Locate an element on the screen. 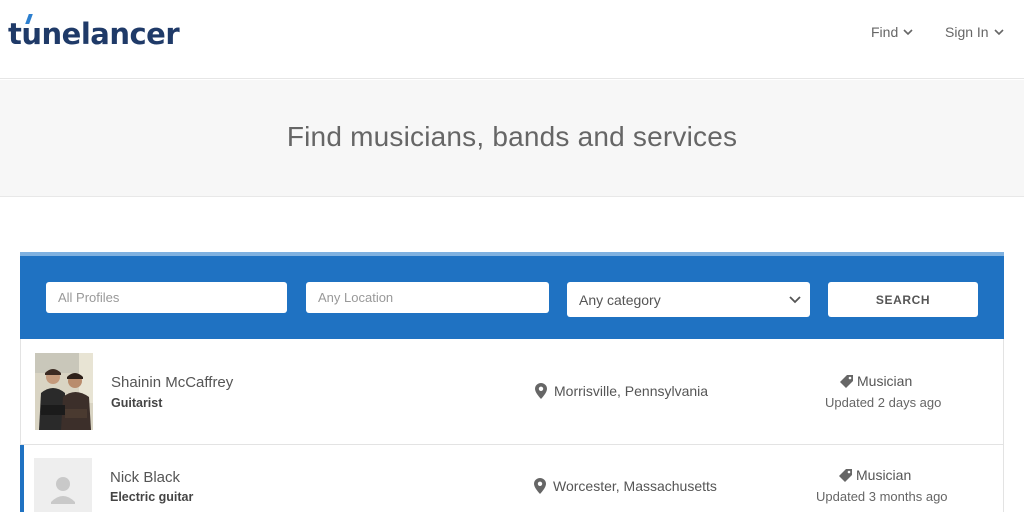 The width and height of the screenshot is (1024, 512). location-text: Morrisville, Pennsylvania is located at coordinates (631, 391).